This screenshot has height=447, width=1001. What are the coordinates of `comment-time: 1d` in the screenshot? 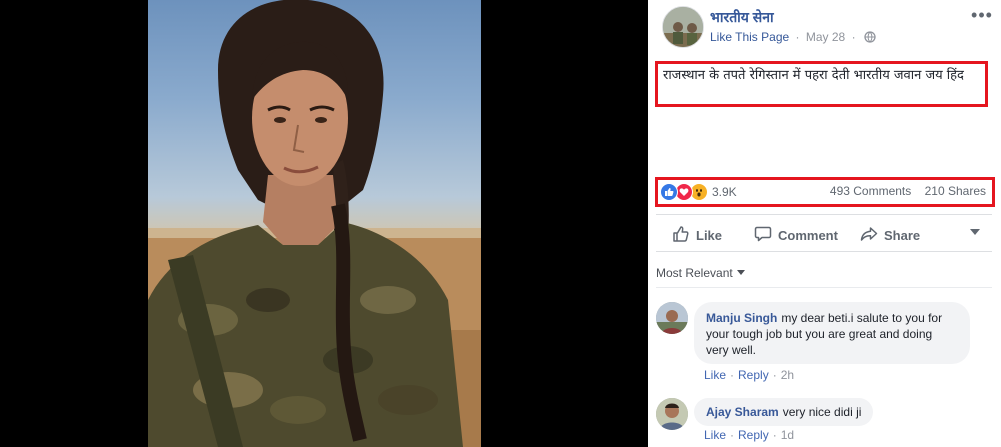 It's located at (787, 435).